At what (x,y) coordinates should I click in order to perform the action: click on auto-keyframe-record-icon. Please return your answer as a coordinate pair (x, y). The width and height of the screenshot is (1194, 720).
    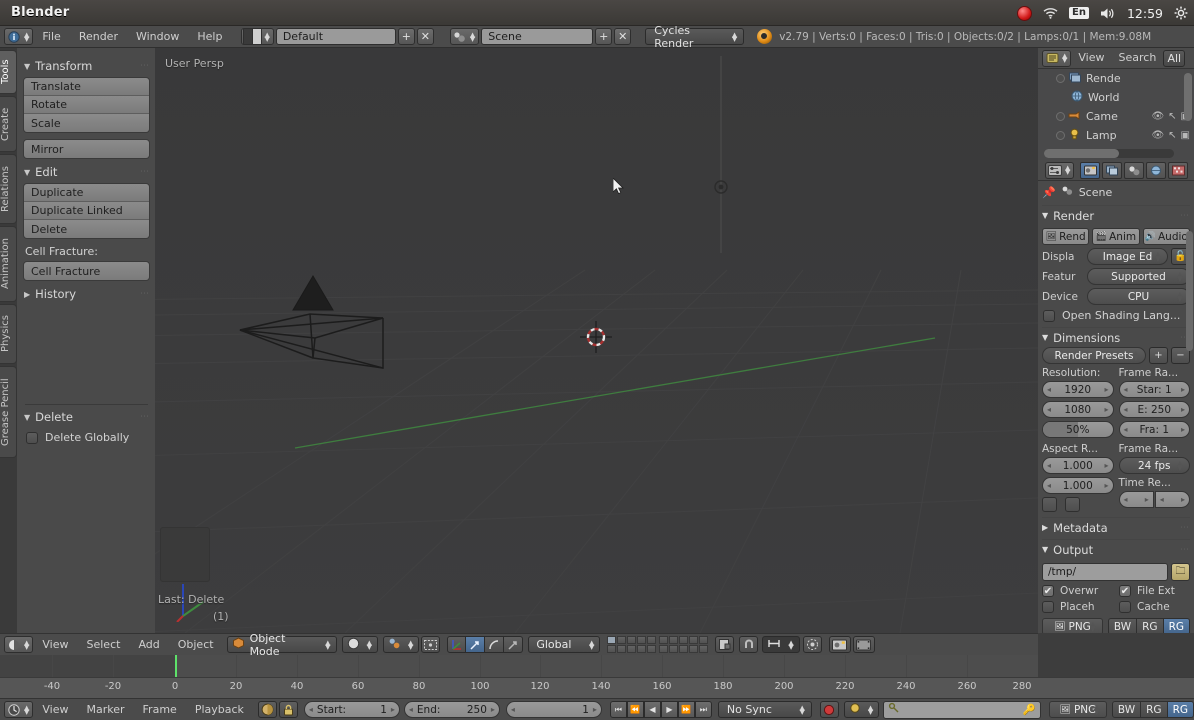
    Looking at the image, I should click on (267, 709).